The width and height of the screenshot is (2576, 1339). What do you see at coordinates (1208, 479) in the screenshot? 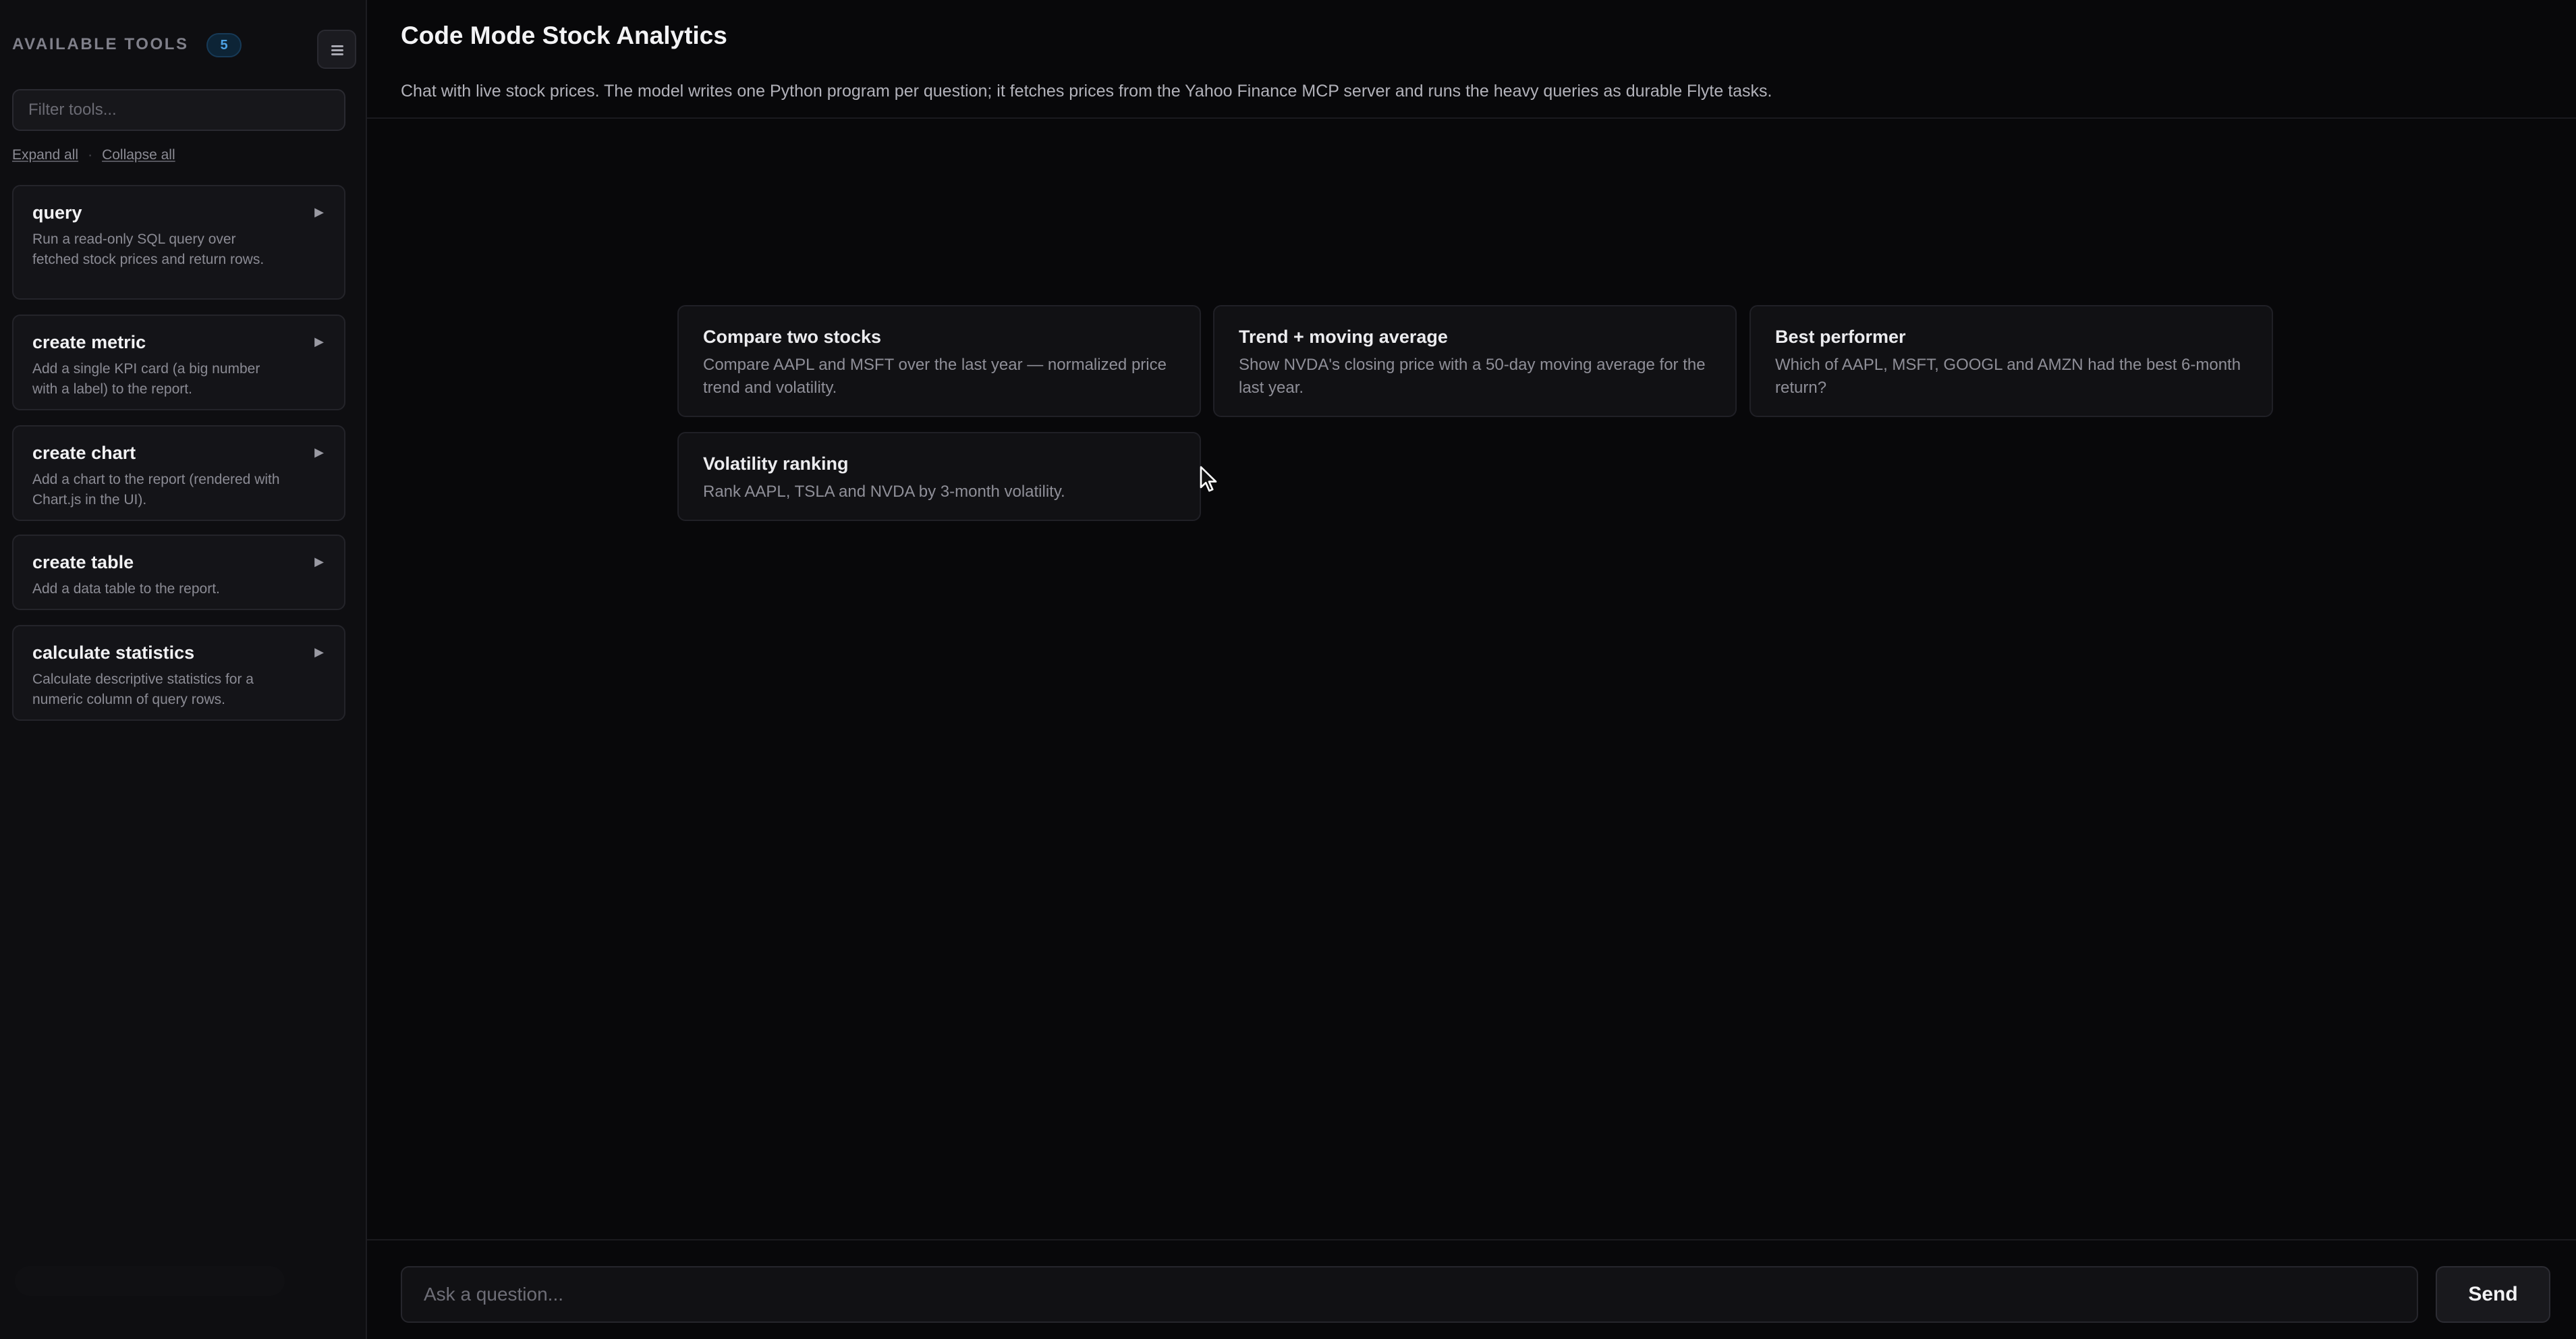
I see `mouse-pointer-icon` at bounding box center [1208, 479].